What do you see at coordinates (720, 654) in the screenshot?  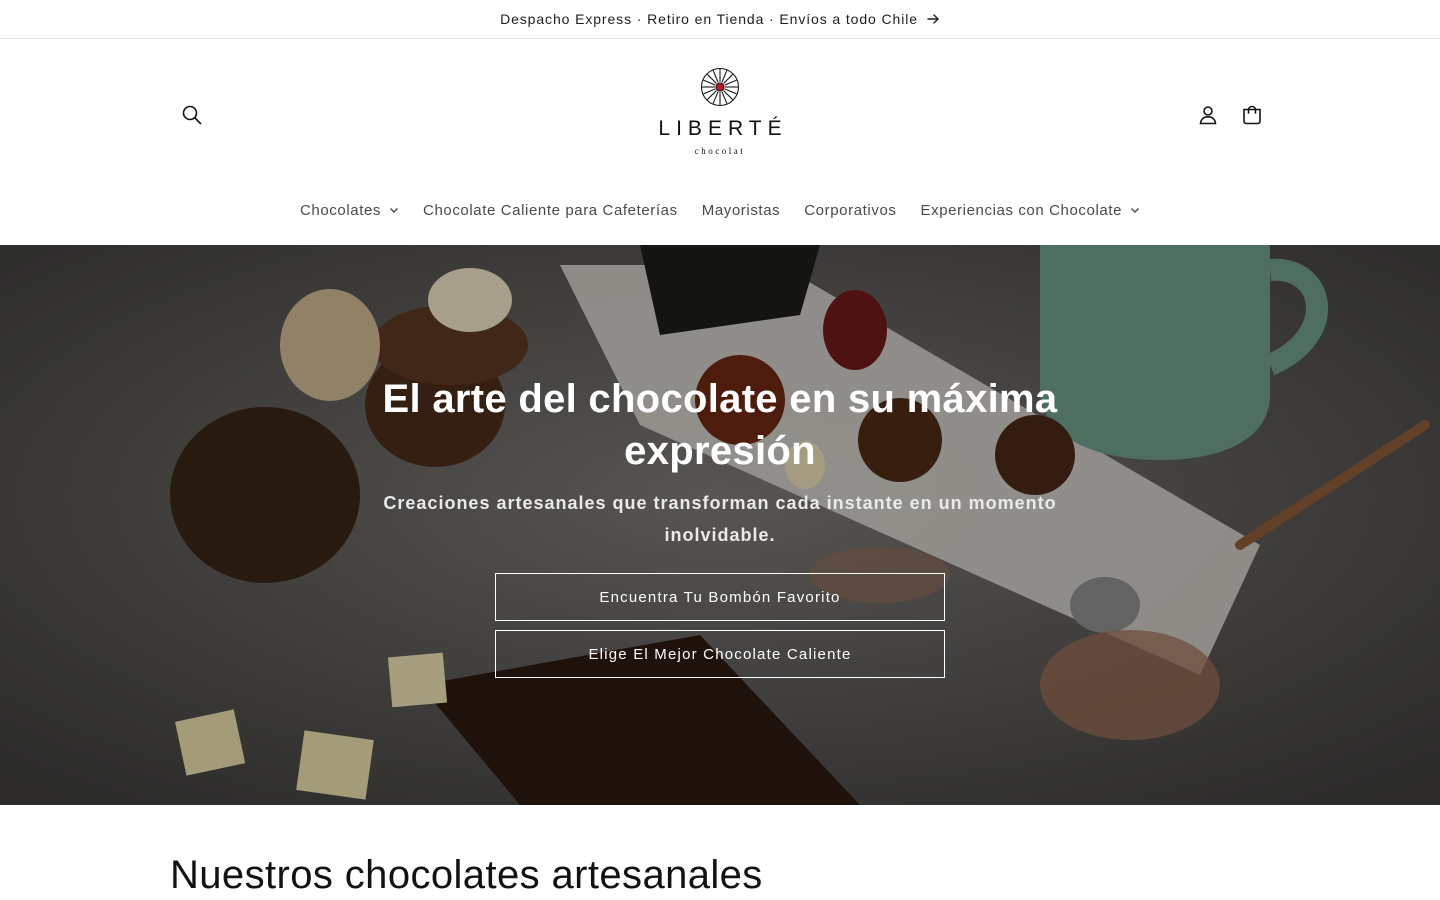 I see `choose-hot-chocolate-button: Elige El Mejor Chocolate Caliente` at bounding box center [720, 654].